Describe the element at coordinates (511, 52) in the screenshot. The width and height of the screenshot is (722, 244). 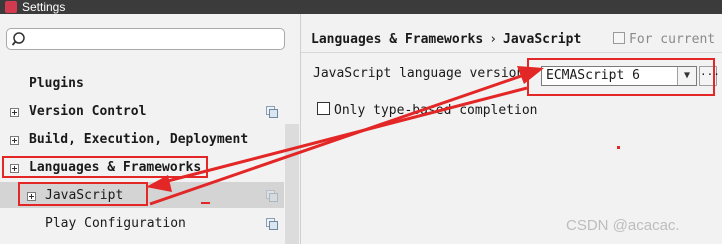
I see `header-divider` at that location.